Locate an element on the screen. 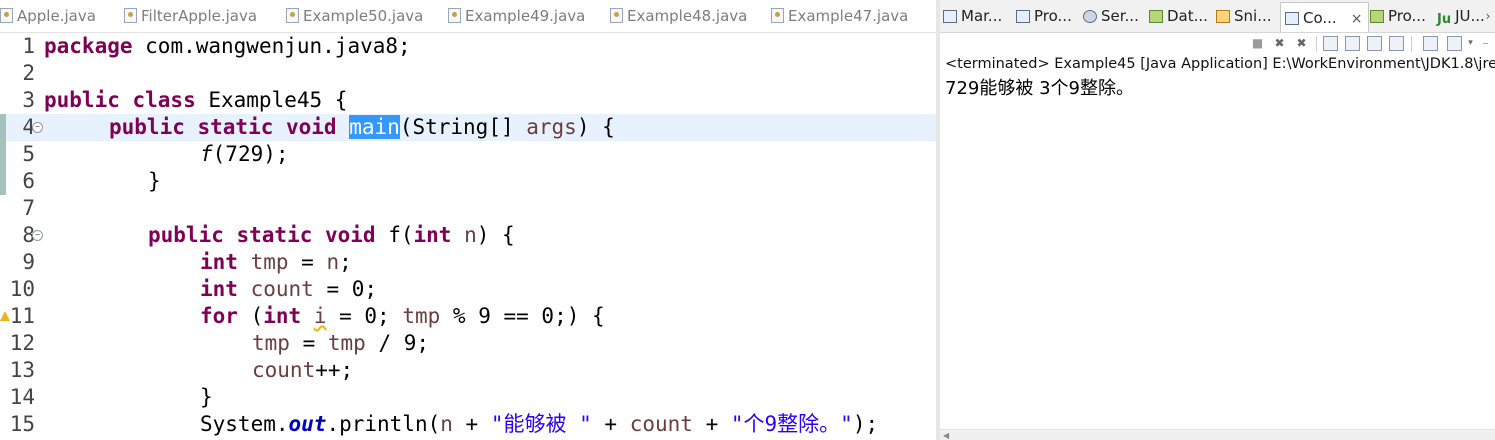 This screenshot has height=440, width=1495. editor-tab-example47: Example47.java is located at coordinates (839, 16).